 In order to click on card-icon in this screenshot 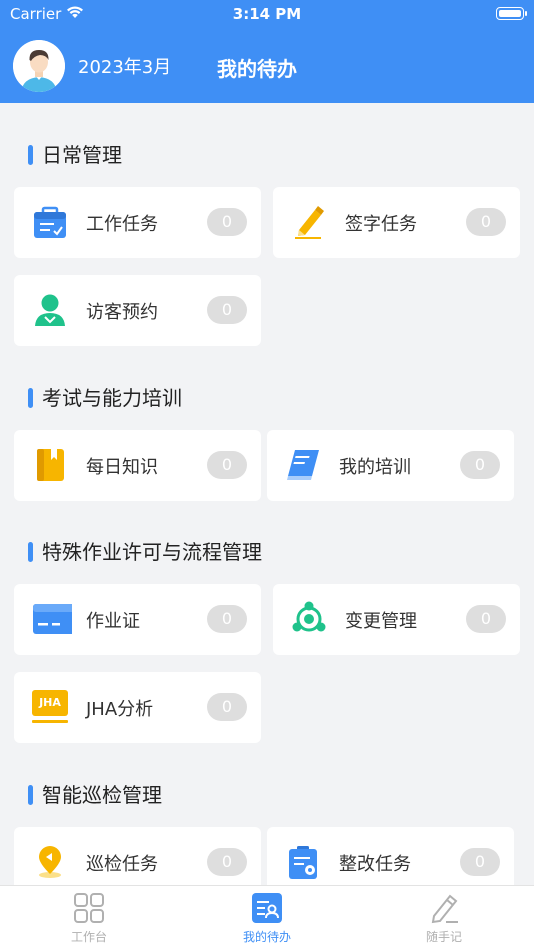, I will do `click(52, 619)`.